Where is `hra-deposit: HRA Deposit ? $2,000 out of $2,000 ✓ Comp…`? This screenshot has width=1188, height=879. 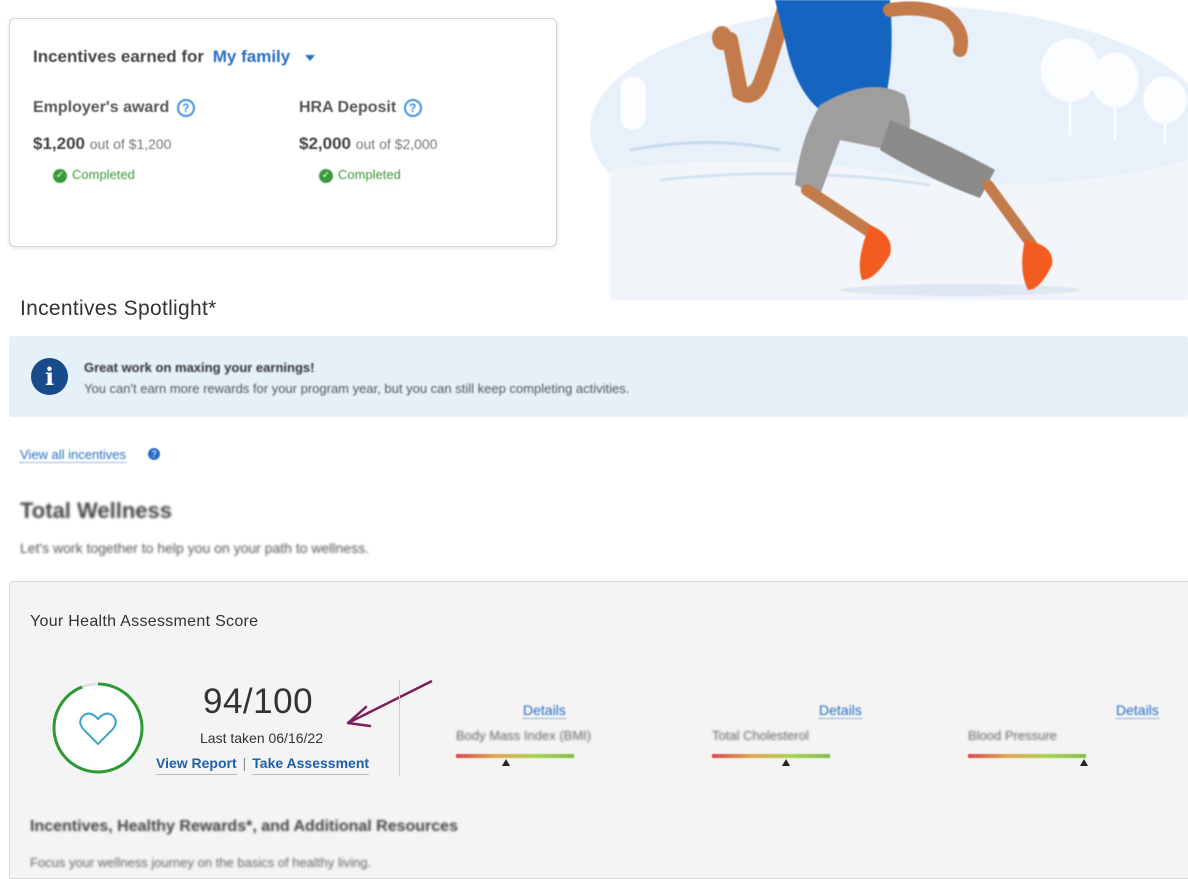
hra-deposit: HRA Deposit ? $2,000 out of $2,000 ✓ Comp… is located at coordinates (368, 141).